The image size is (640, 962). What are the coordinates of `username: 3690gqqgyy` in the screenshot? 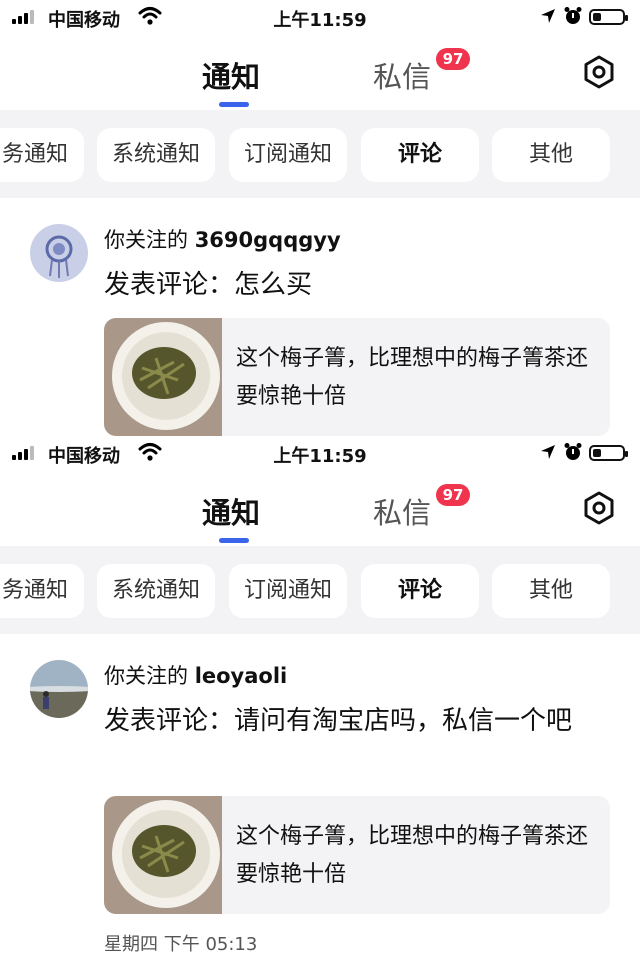 It's located at (268, 240).